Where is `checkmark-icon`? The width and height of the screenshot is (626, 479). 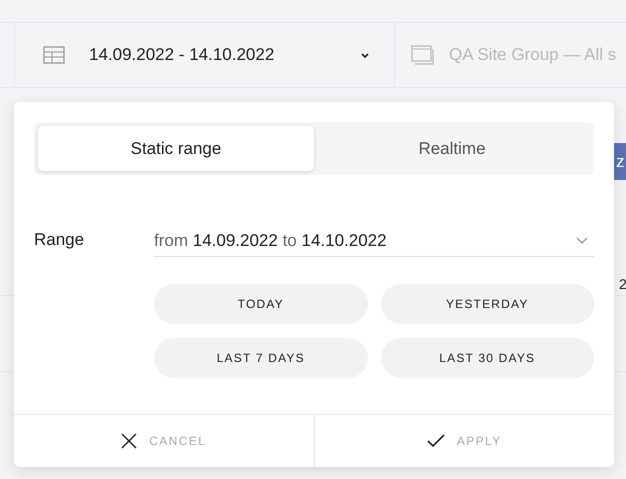
checkmark-icon is located at coordinates (435, 441).